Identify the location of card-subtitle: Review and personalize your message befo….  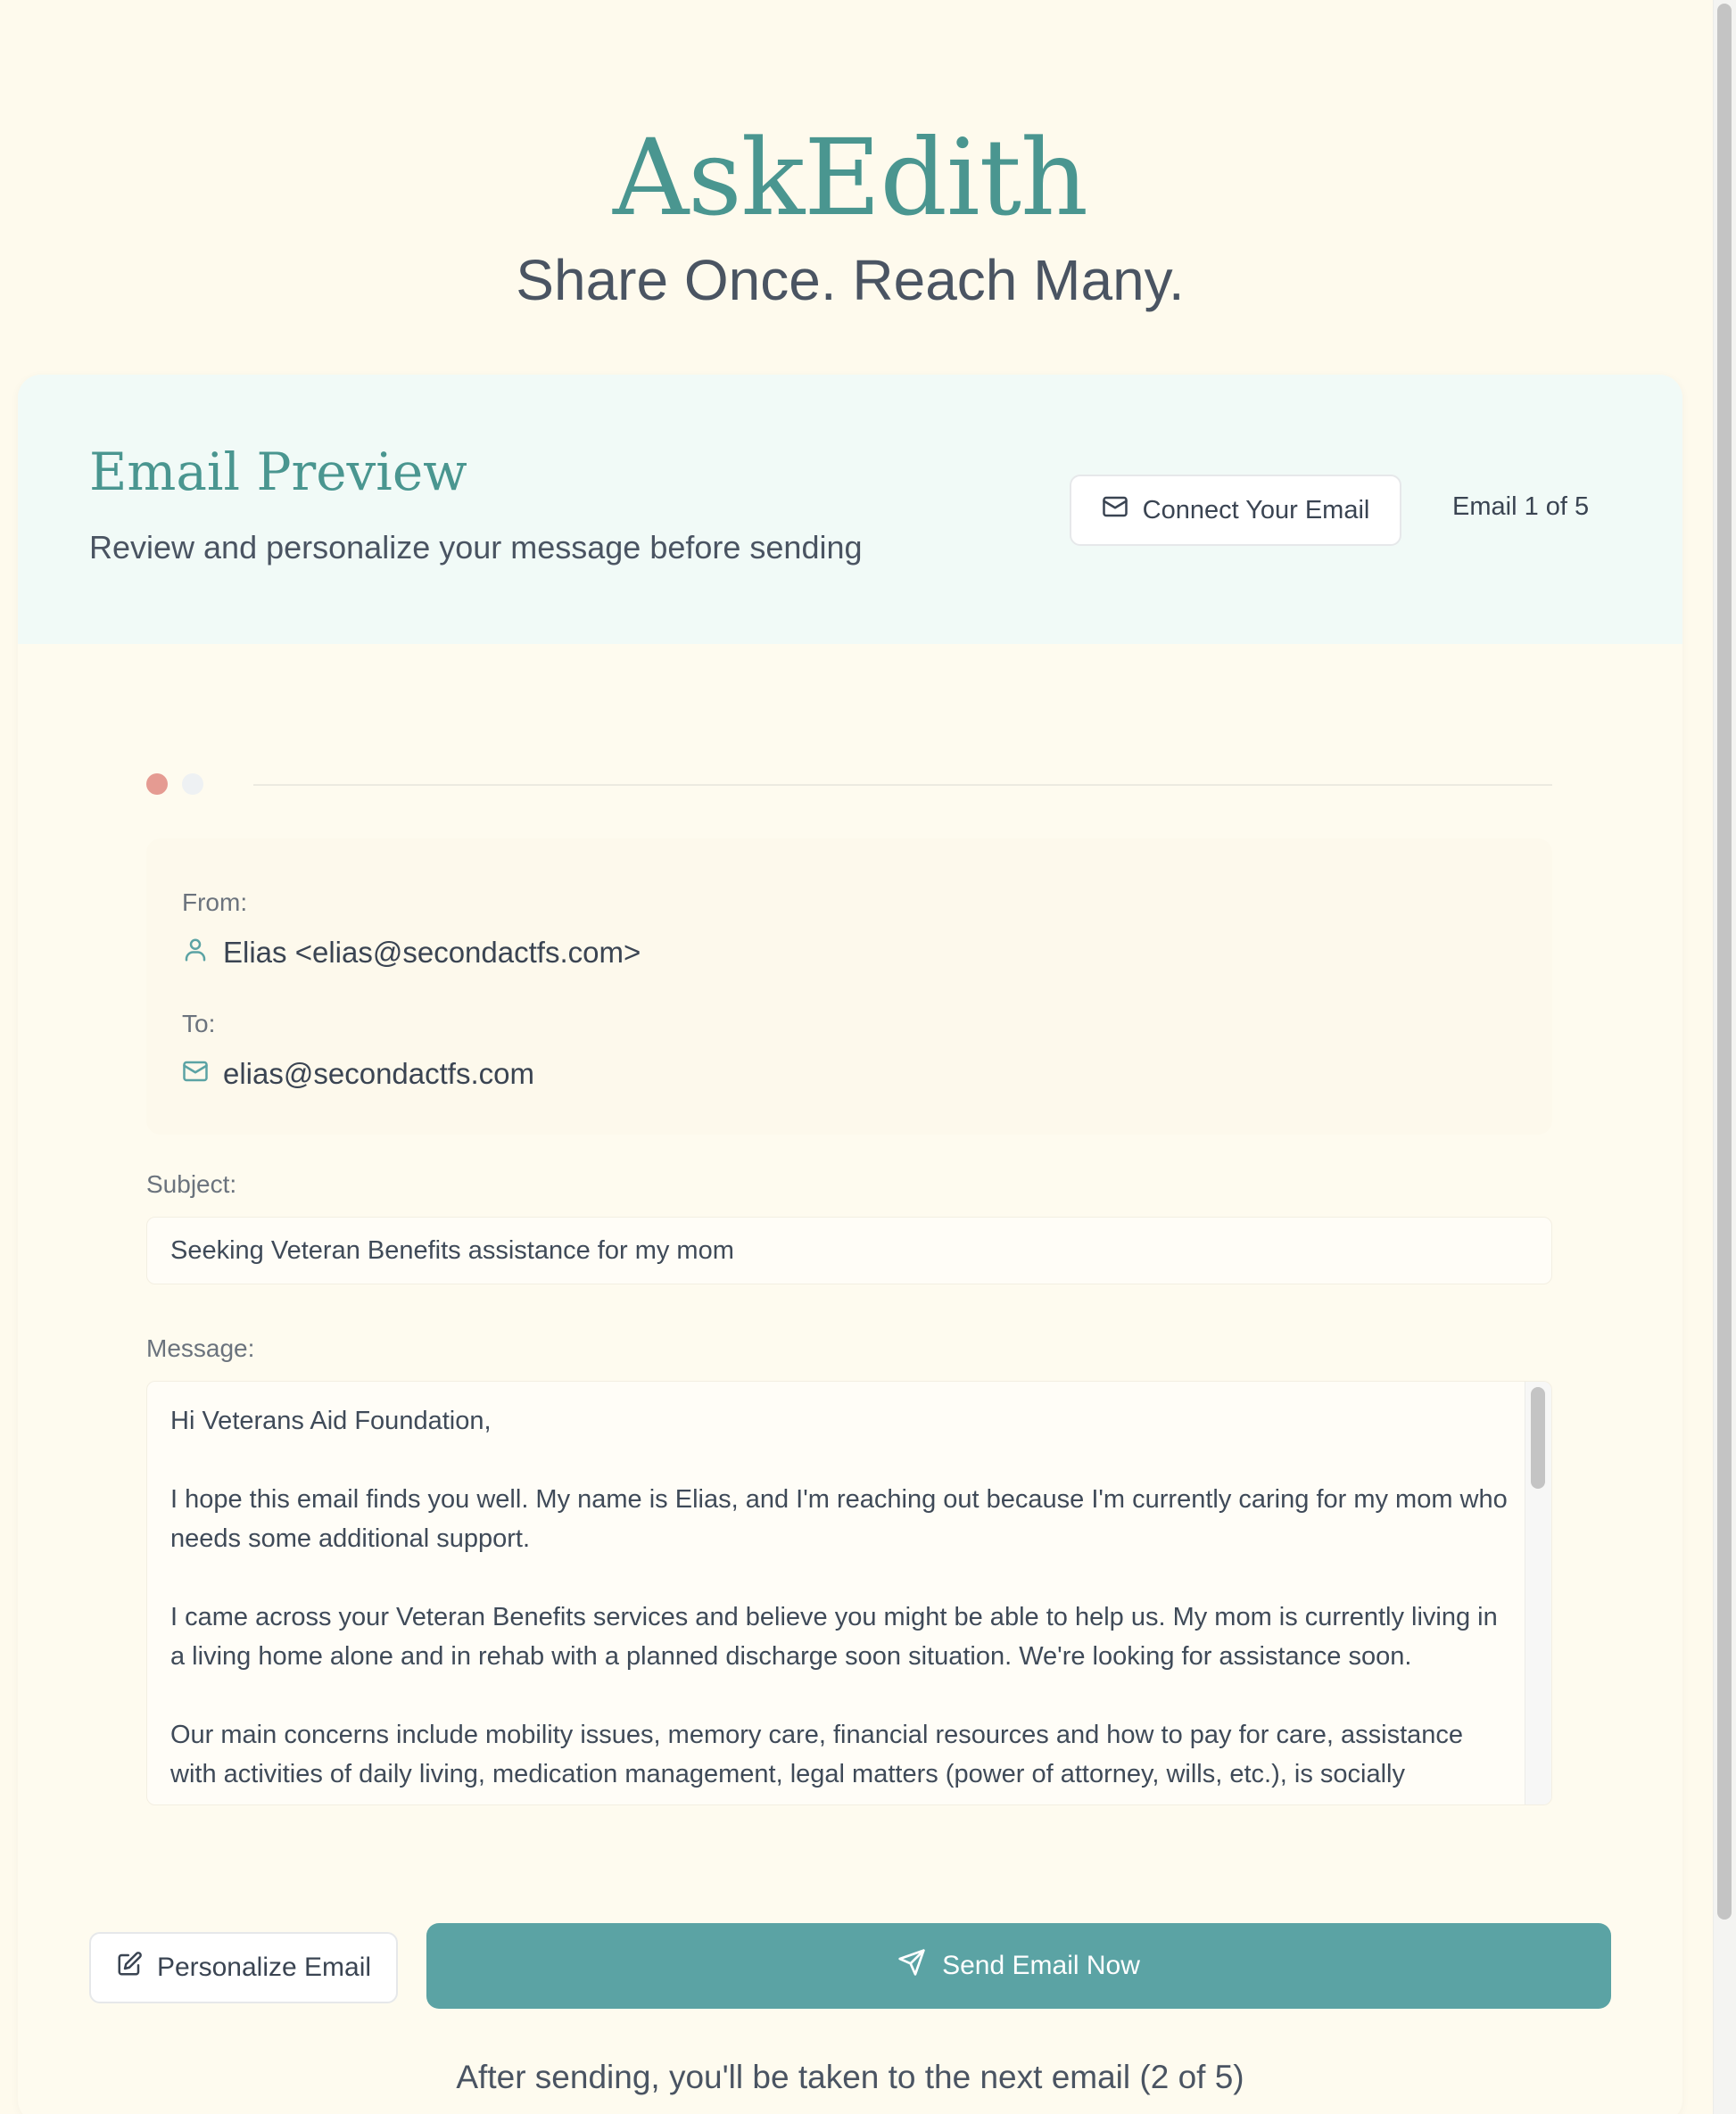
(476, 548).